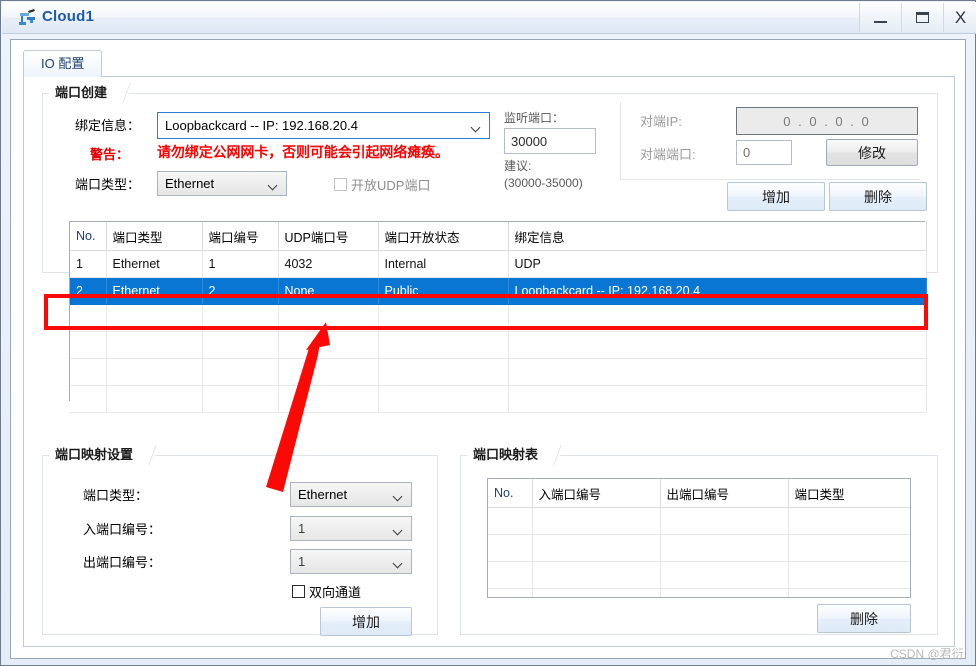 This screenshot has width=976, height=666. I want to click on watermark: CSDN @君衍., so click(928, 654).